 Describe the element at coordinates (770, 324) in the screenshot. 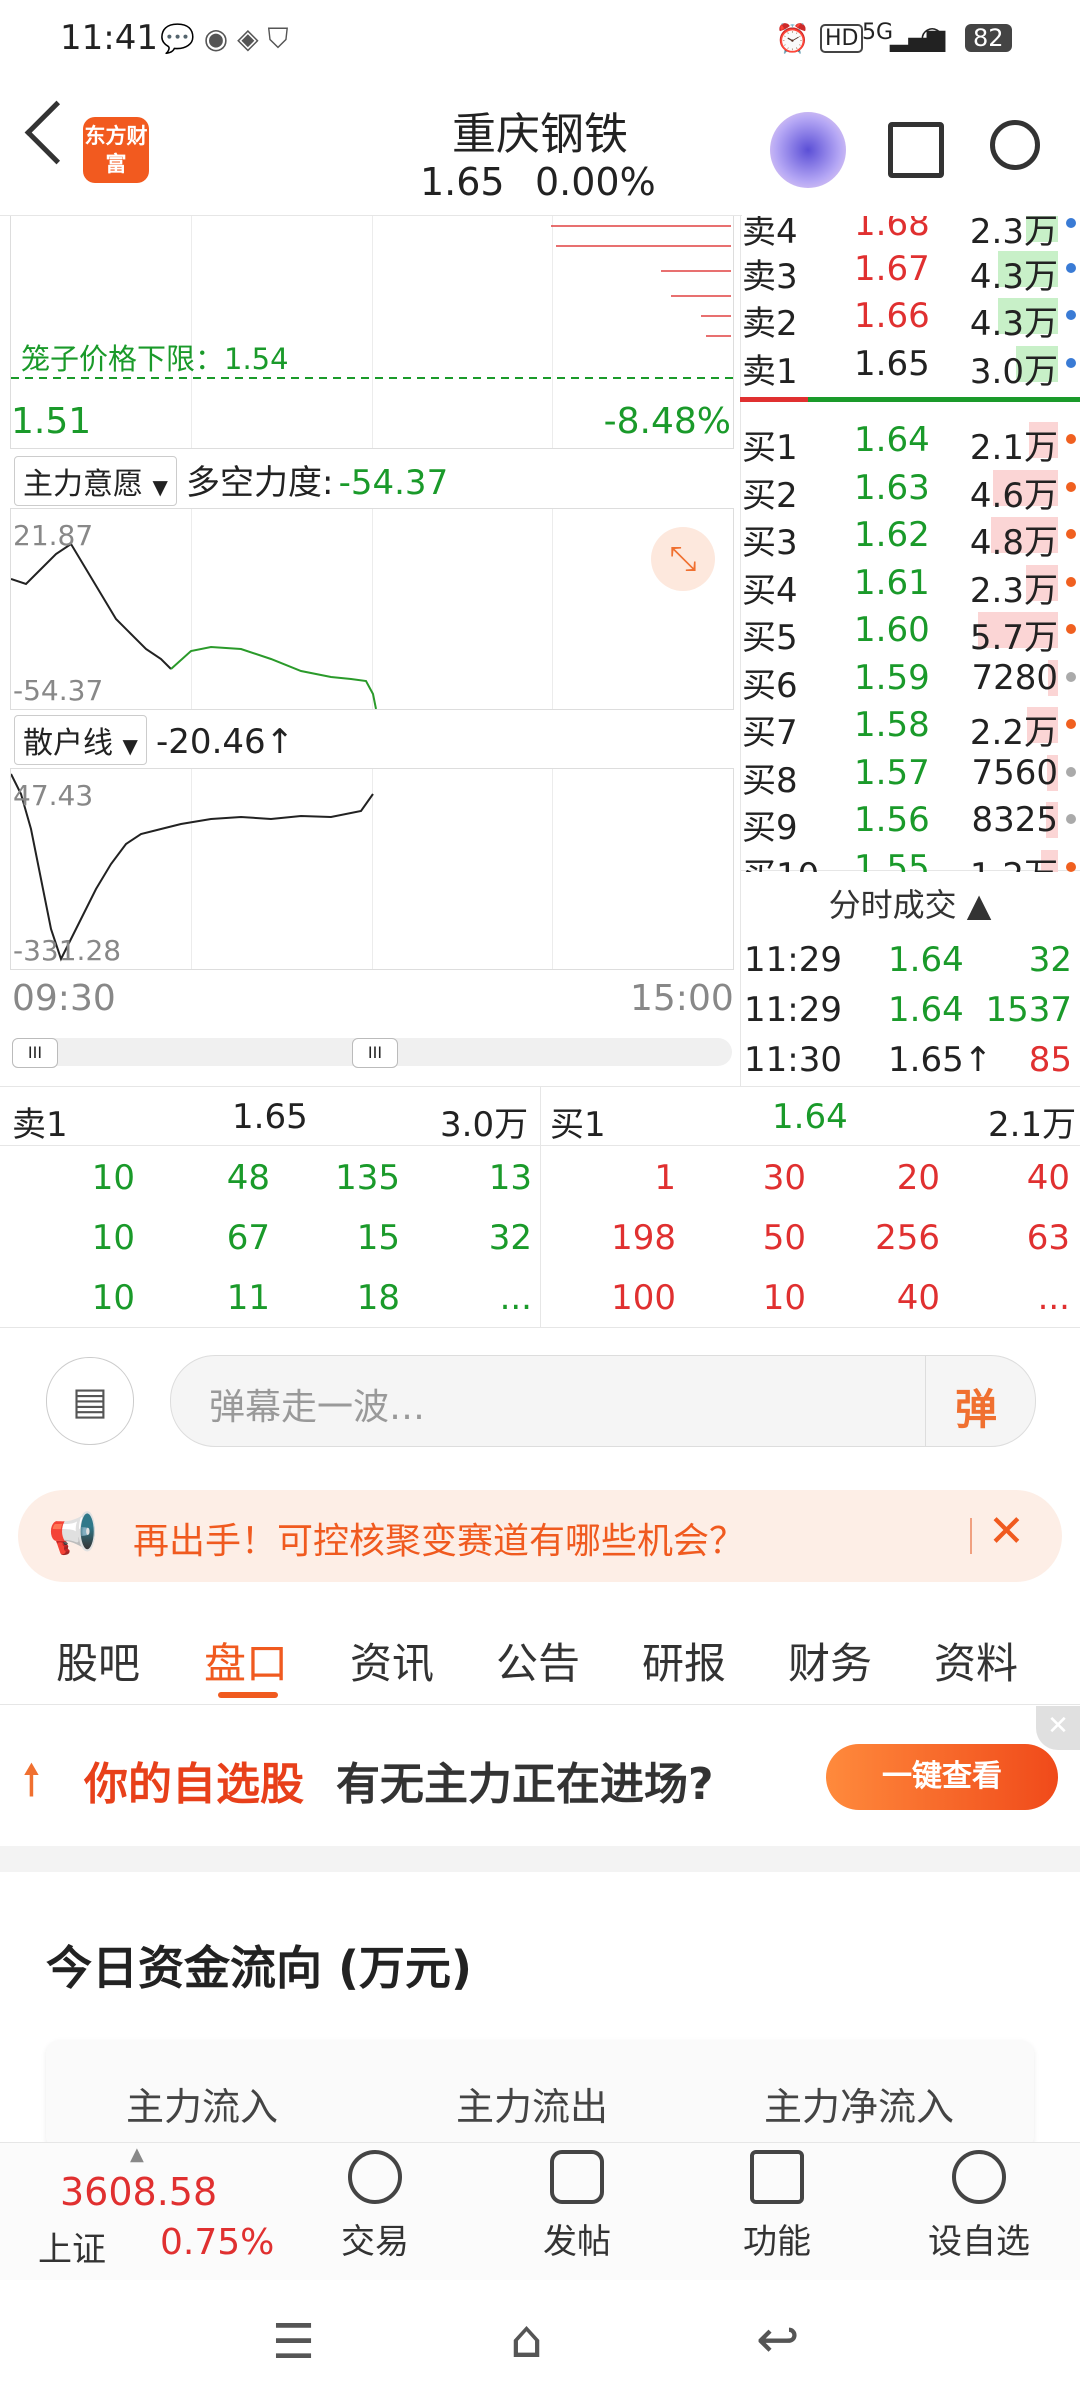

I see `sell-level-label: 卖2` at that location.